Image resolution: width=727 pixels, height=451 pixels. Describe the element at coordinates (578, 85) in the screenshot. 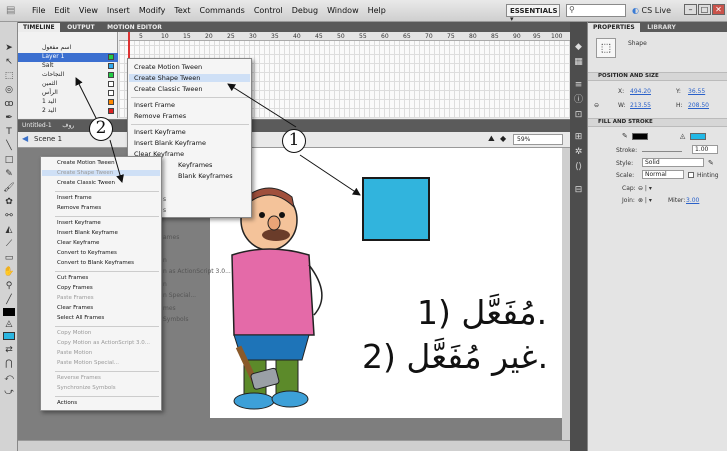

I see `align-panel-icon: ≡` at that location.